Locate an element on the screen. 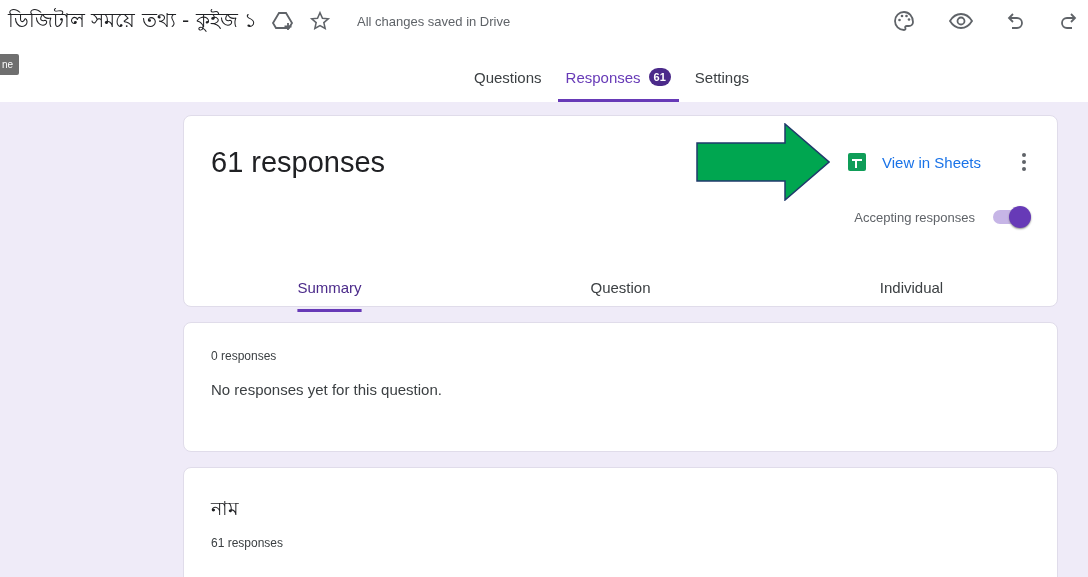 The height and width of the screenshot is (577, 1088). sheets-icon is located at coordinates (857, 162).